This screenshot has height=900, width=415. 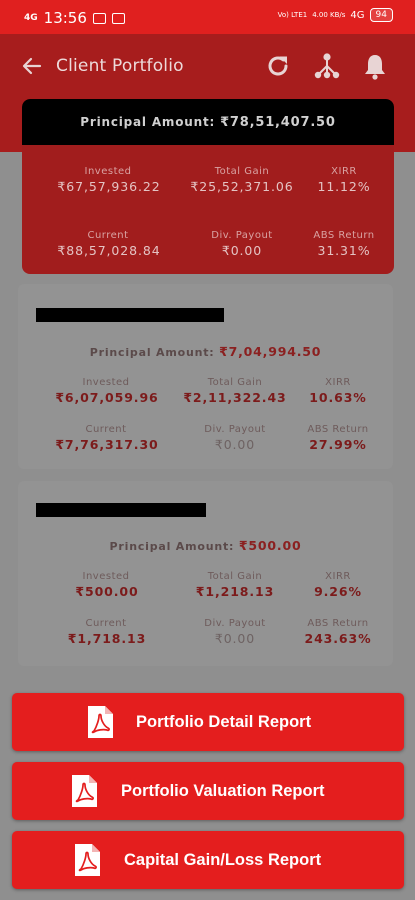 I want to click on back-arrow-icon, so click(x=32, y=66).